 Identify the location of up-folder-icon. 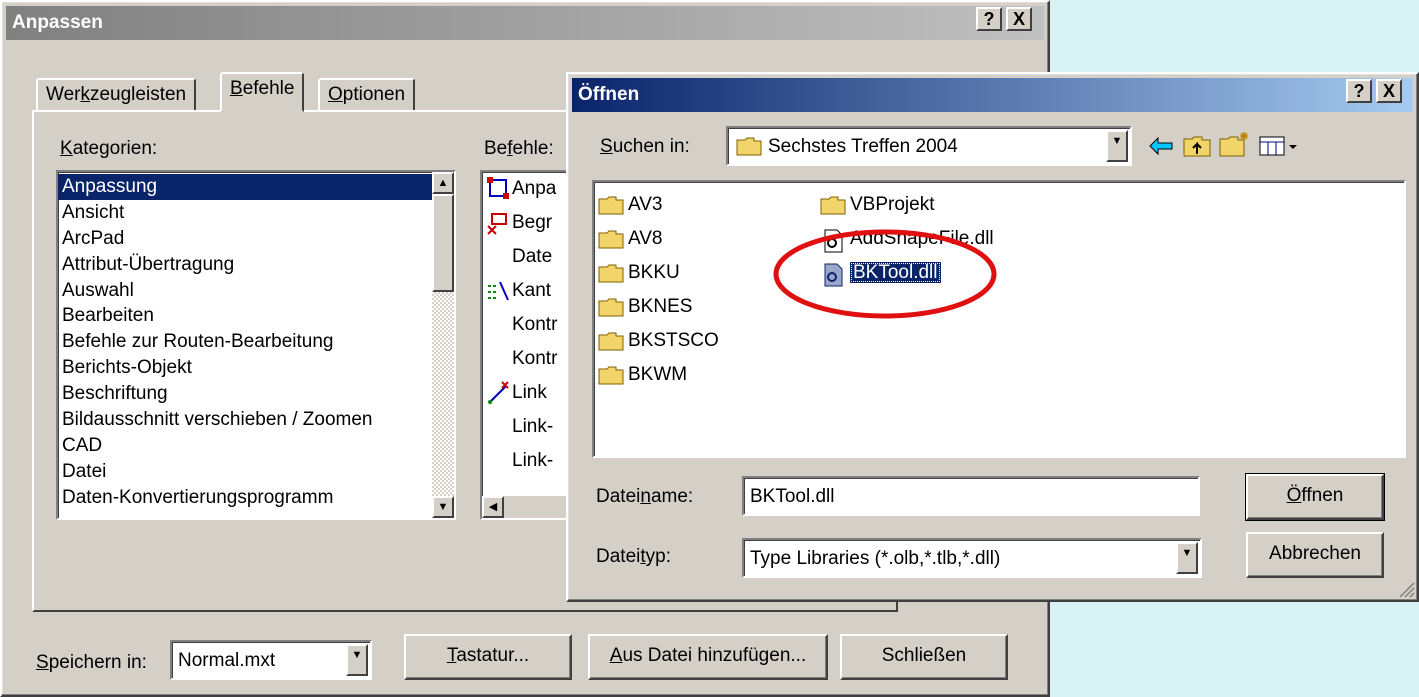
(1197, 146).